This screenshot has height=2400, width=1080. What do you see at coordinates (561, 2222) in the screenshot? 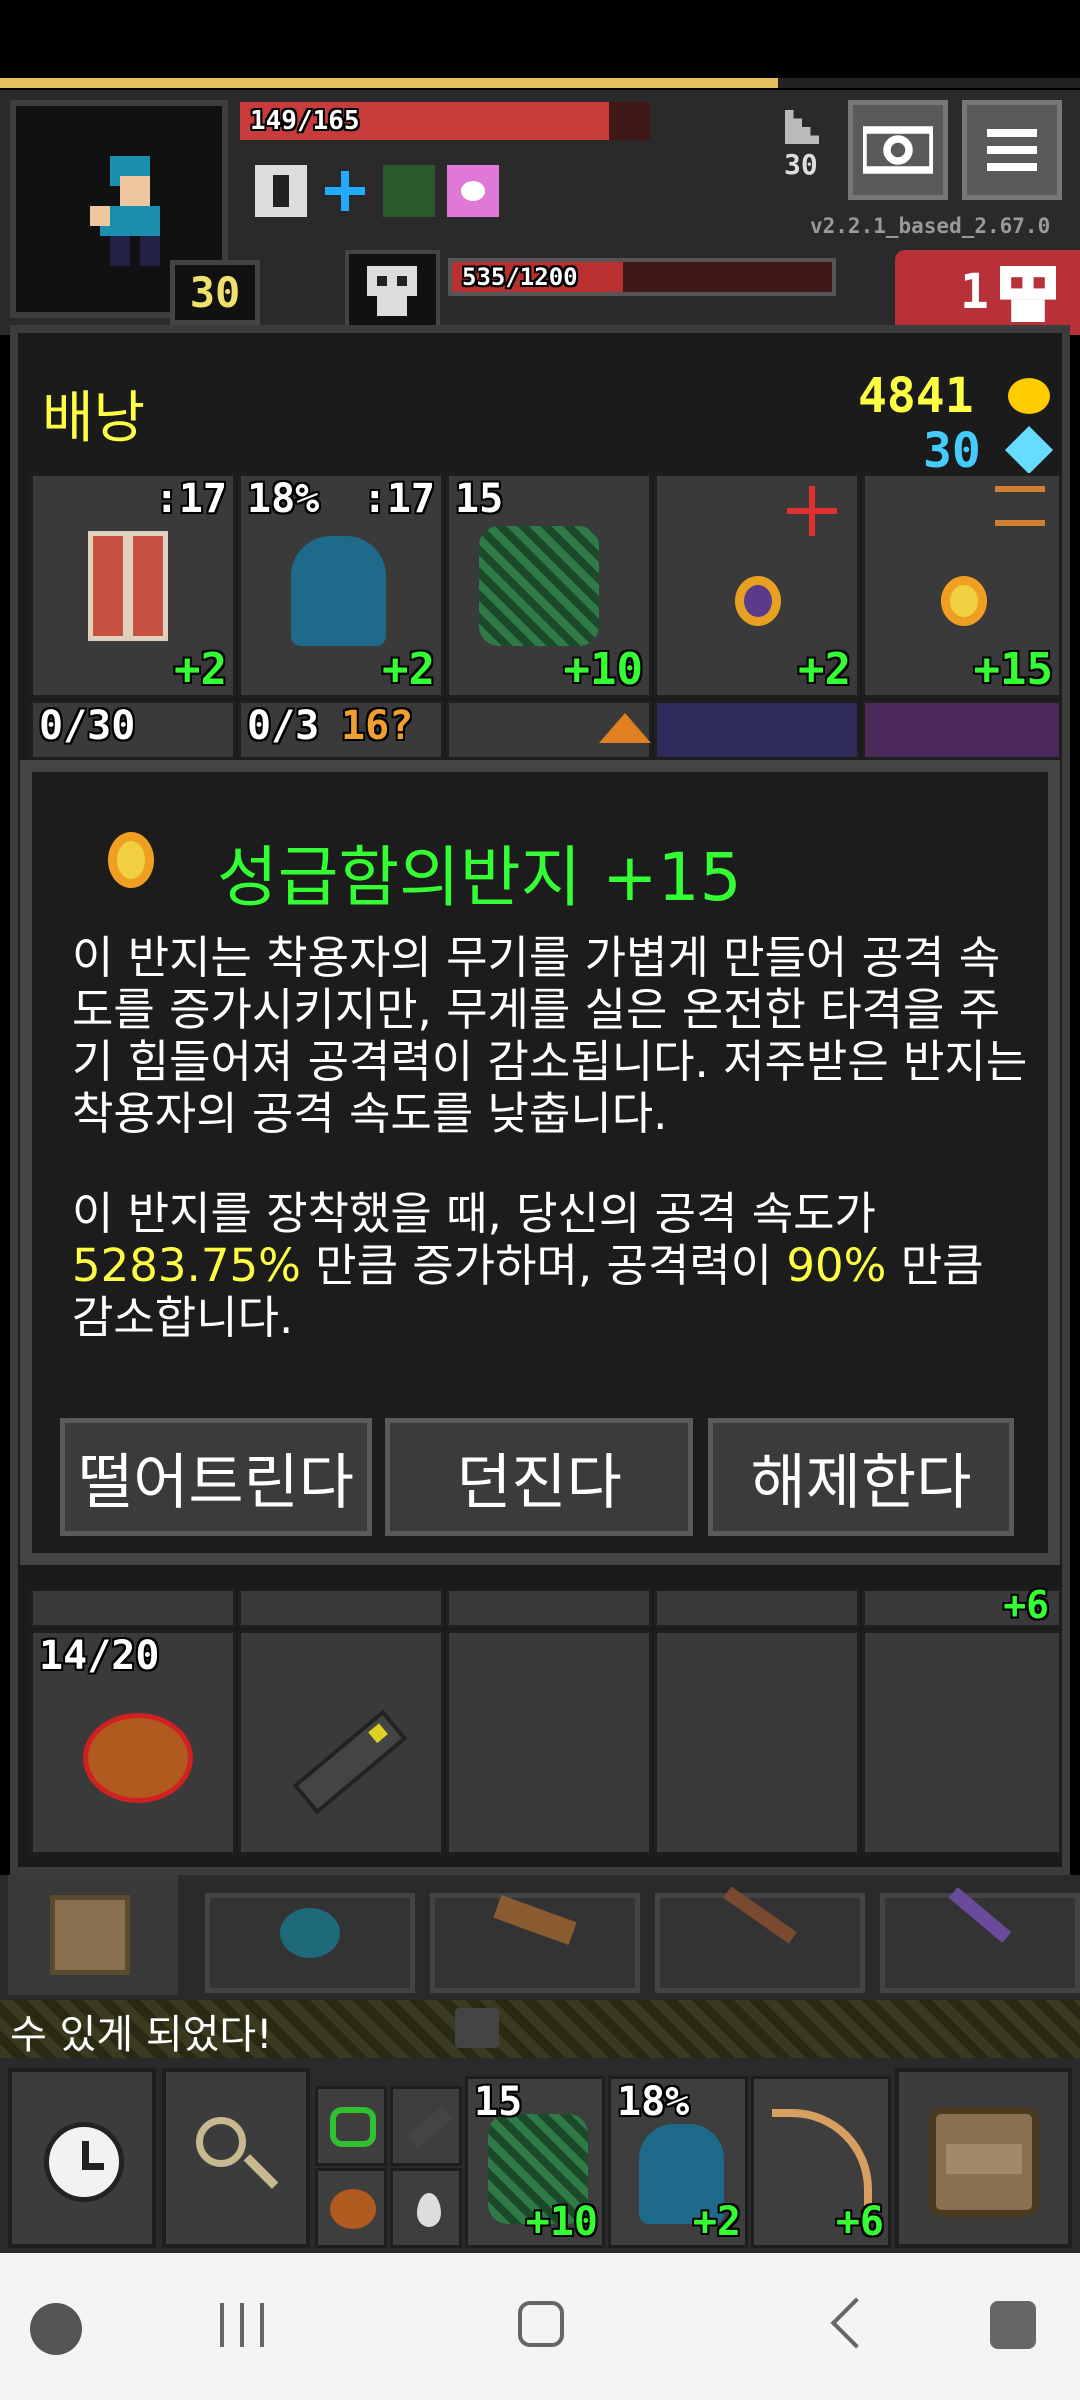
I see `quickslot-bonus: +10` at bounding box center [561, 2222].